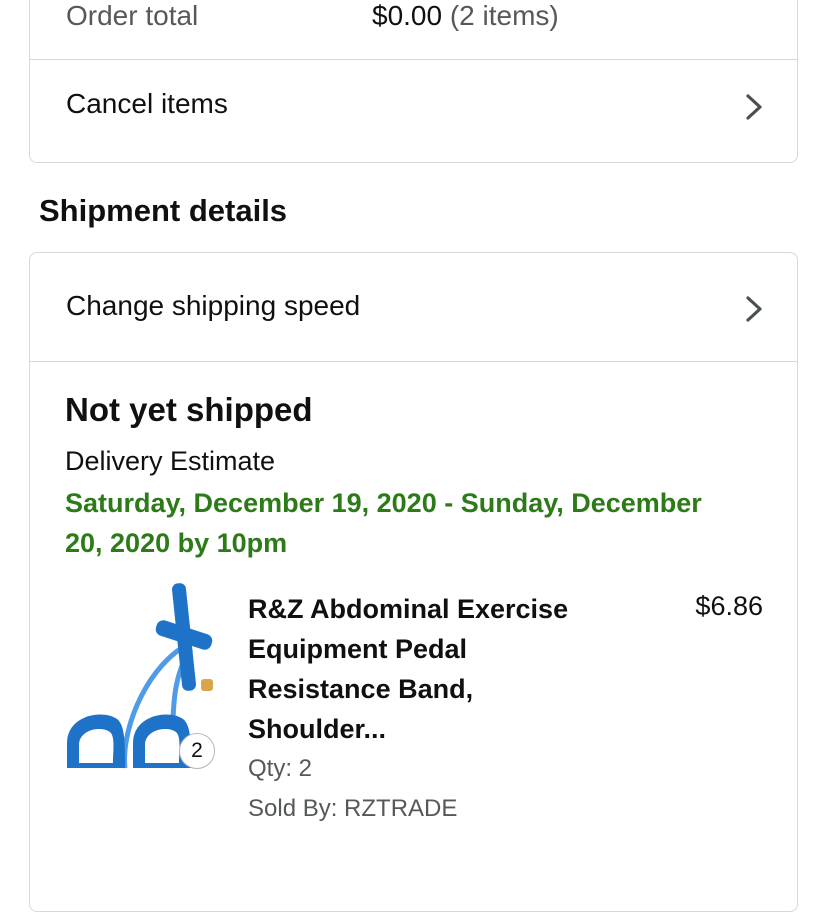 The image size is (828, 912). What do you see at coordinates (132, 15) in the screenshot?
I see `order-total-label: Order total` at bounding box center [132, 15].